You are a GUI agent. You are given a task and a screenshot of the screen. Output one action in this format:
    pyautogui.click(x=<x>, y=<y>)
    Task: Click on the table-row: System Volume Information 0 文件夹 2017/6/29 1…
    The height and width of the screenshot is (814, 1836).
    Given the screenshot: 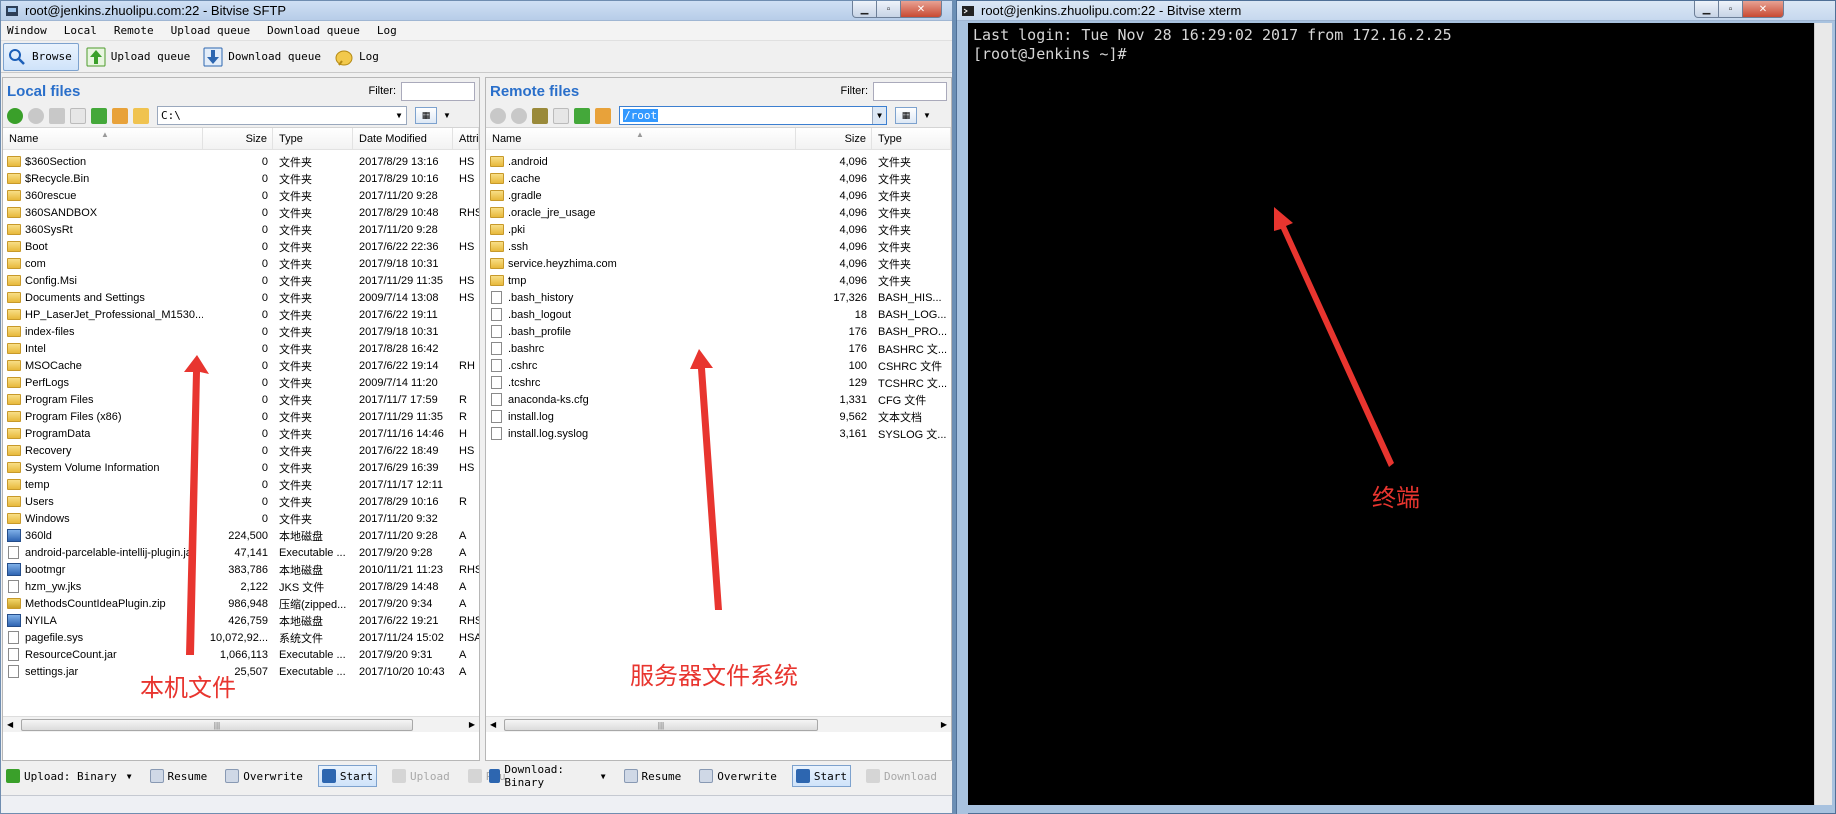 What is the action you would take?
    pyautogui.click(x=241, y=467)
    